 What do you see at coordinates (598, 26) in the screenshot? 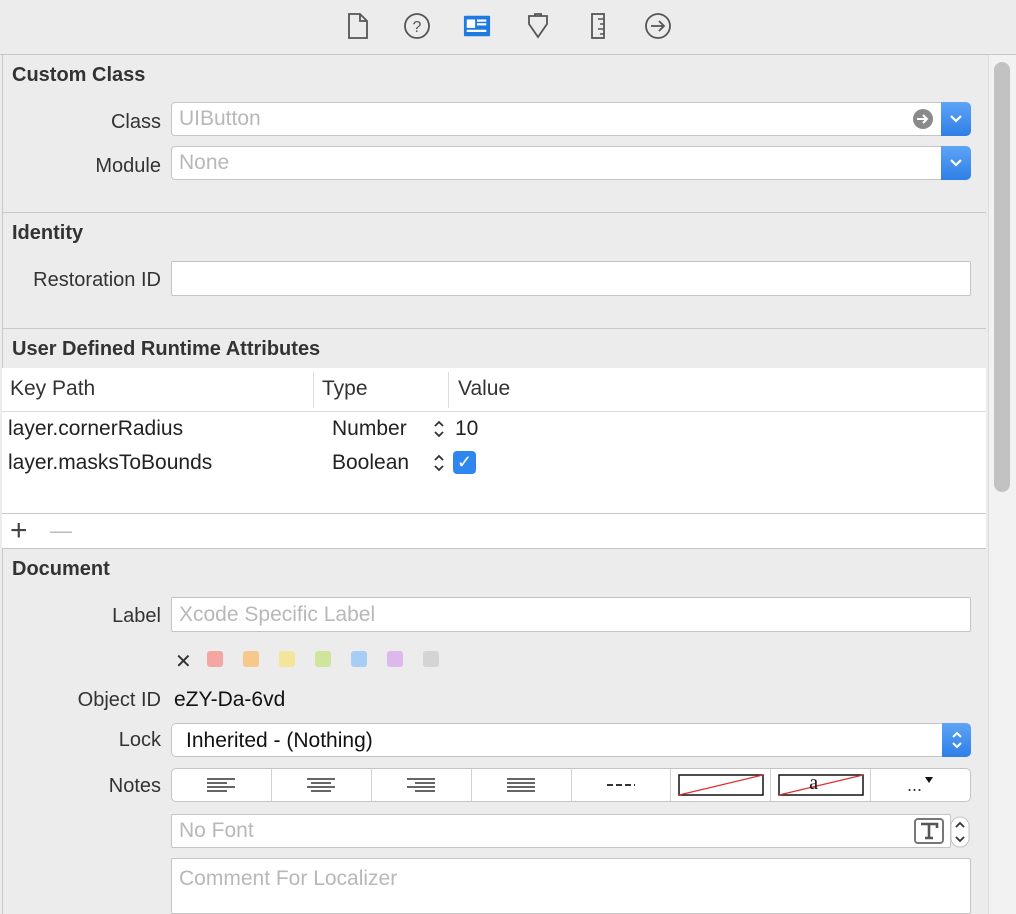
I see `size-inspector-icon` at bounding box center [598, 26].